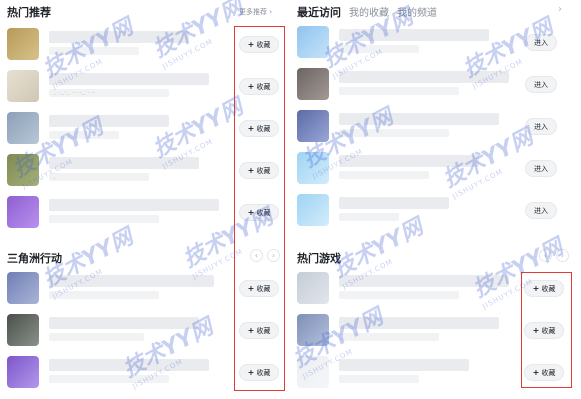 This screenshot has width=581, height=399. Describe the element at coordinates (319, 12) in the screenshot. I see `tab-recent: 最近访问` at that location.